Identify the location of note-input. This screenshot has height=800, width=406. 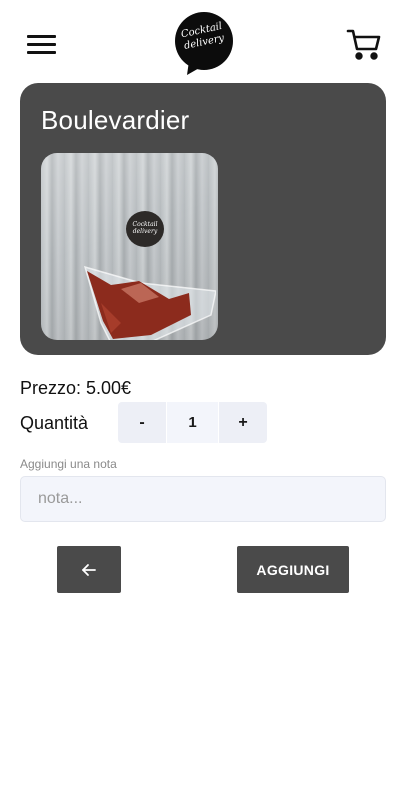
(203, 499).